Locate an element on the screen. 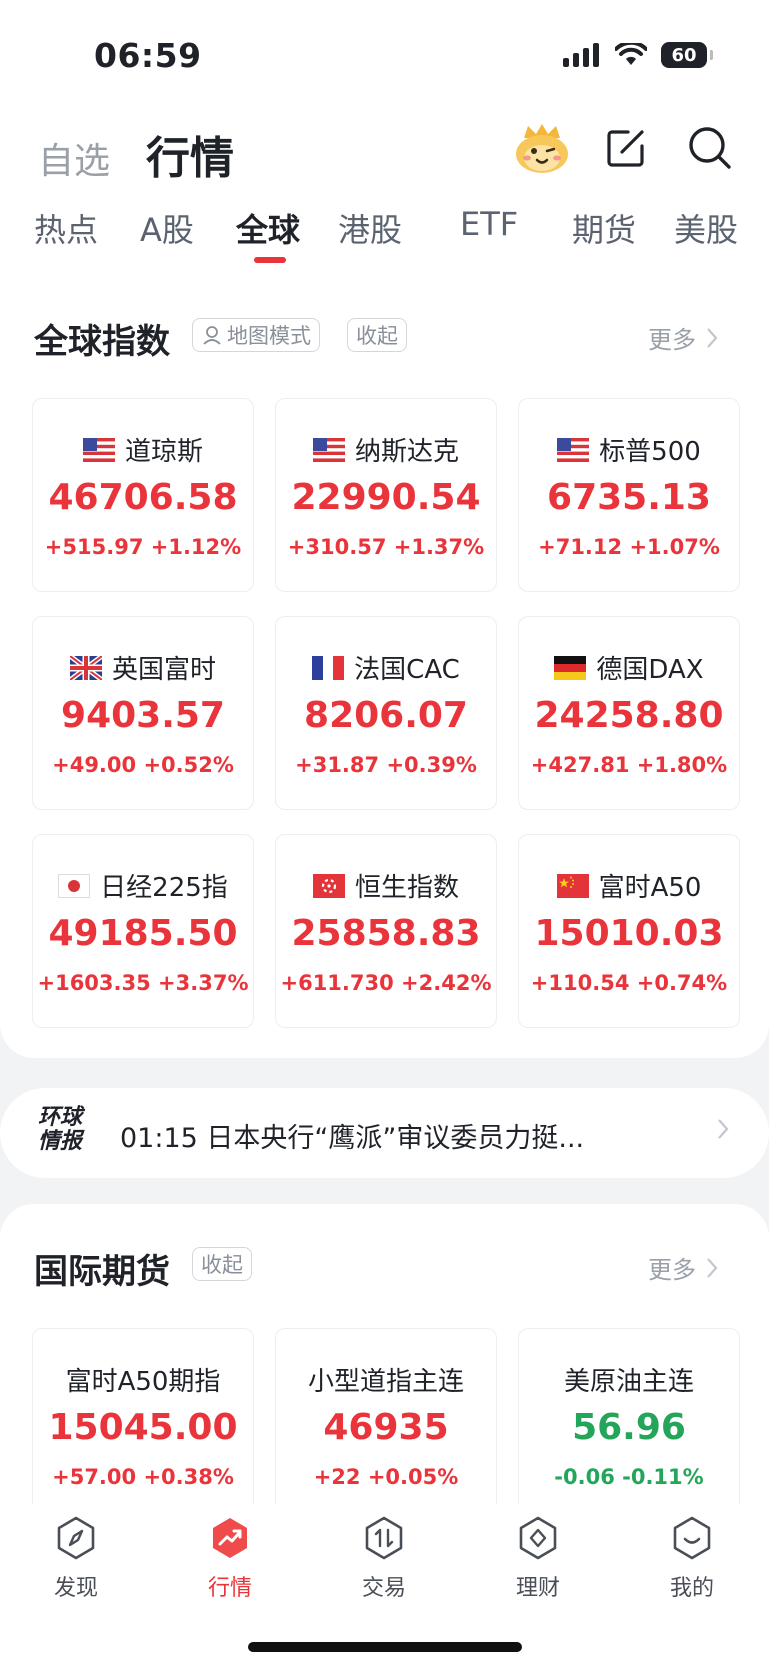 The height and width of the screenshot is (1665, 769). index-card: 纳斯达克 22990.54 +310.57 +1.37% is located at coordinates (386, 495).